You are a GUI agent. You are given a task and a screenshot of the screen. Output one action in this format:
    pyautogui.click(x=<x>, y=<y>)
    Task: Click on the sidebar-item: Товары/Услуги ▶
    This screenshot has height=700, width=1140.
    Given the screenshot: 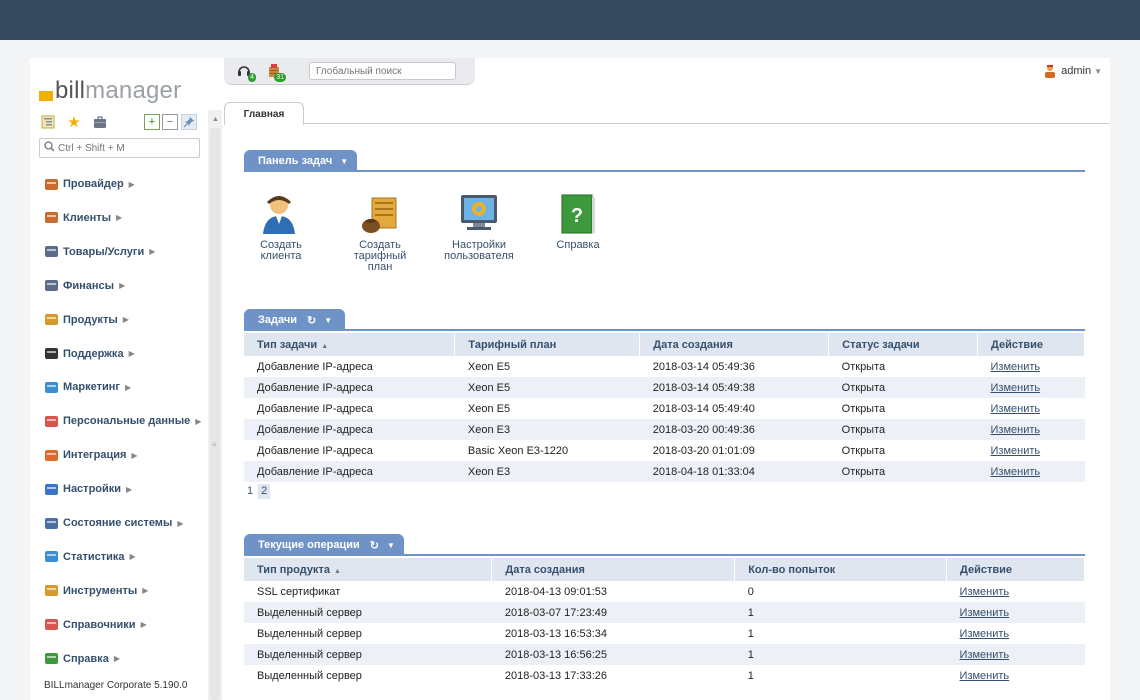 What is the action you would take?
    pyautogui.click(x=99, y=252)
    